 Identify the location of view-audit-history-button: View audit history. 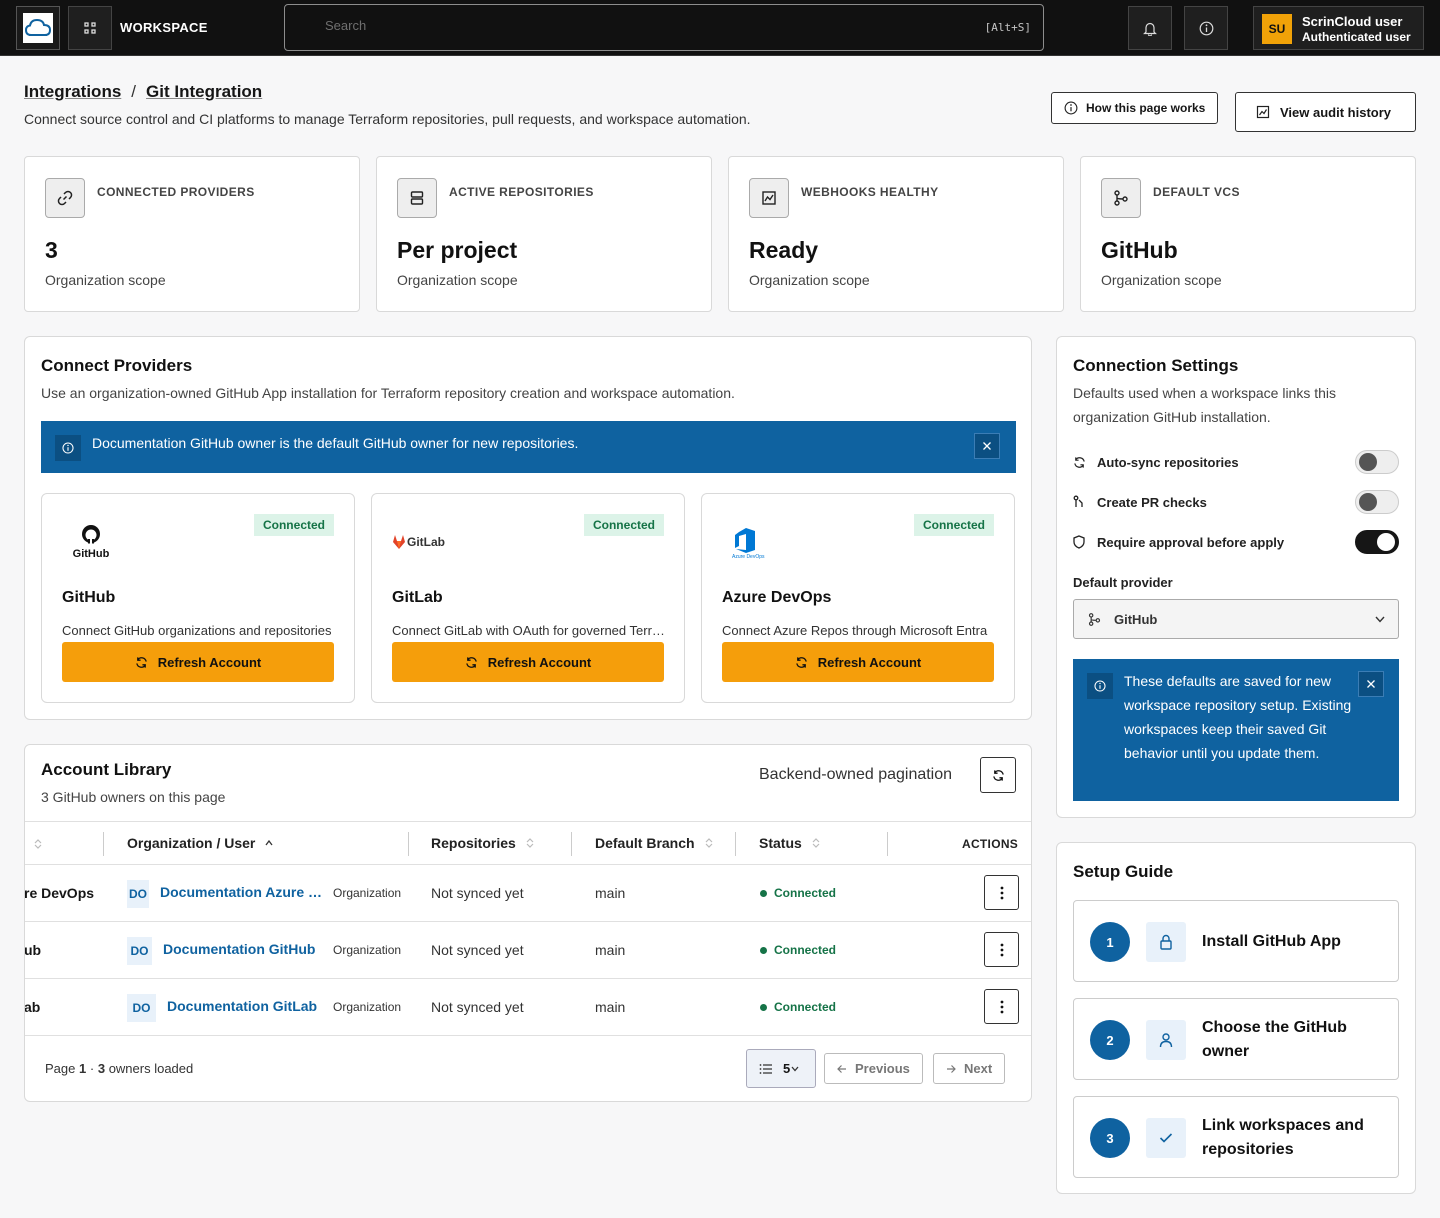
(1325, 112).